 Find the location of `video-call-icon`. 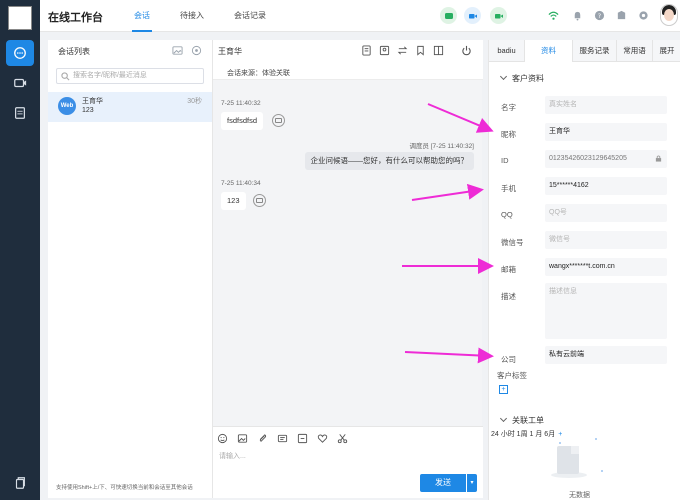

video-call-icon is located at coordinates (472, 15).